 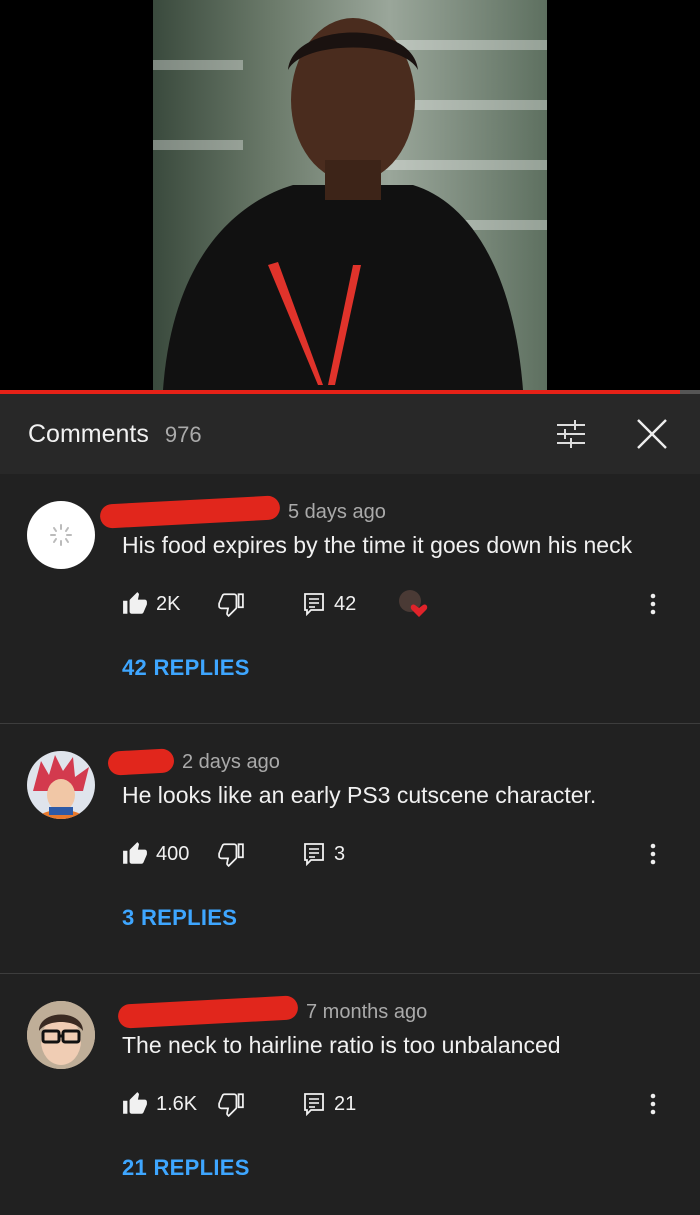 I want to click on reply-count: 21, so click(x=345, y=1103).